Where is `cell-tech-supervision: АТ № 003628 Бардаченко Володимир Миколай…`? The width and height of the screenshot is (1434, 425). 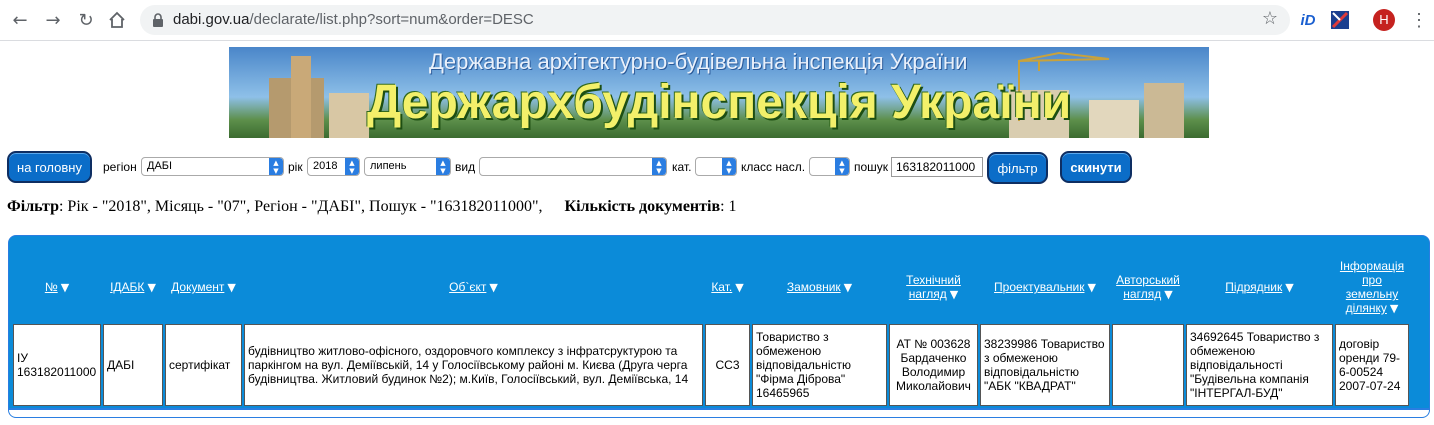 cell-tech-supervision: АТ № 003628 Бардаченко Володимир Миколай… is located at coordinates (933, 365).